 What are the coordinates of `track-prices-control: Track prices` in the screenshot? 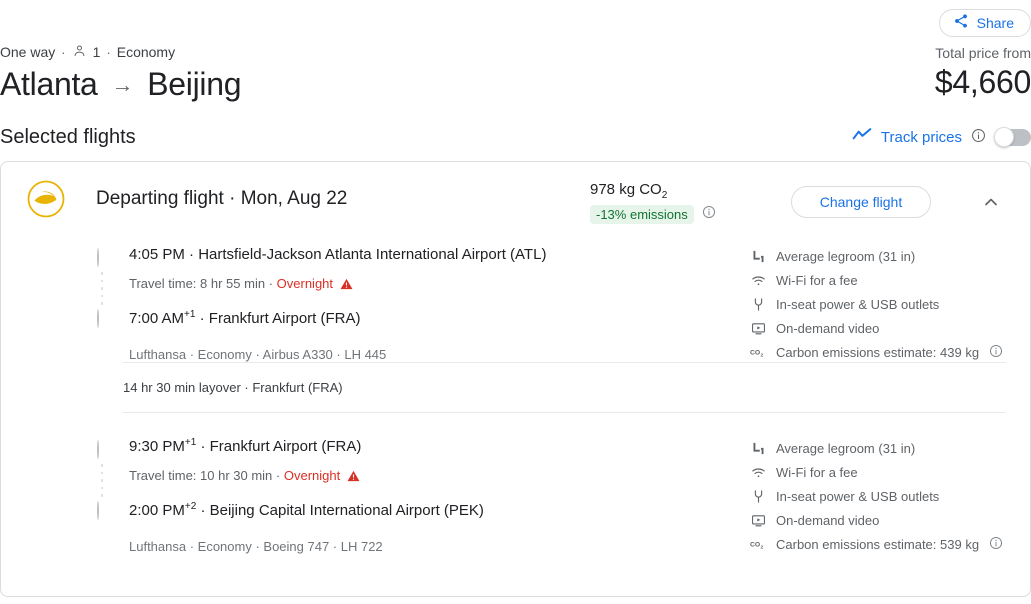 It's located at (941, 137).